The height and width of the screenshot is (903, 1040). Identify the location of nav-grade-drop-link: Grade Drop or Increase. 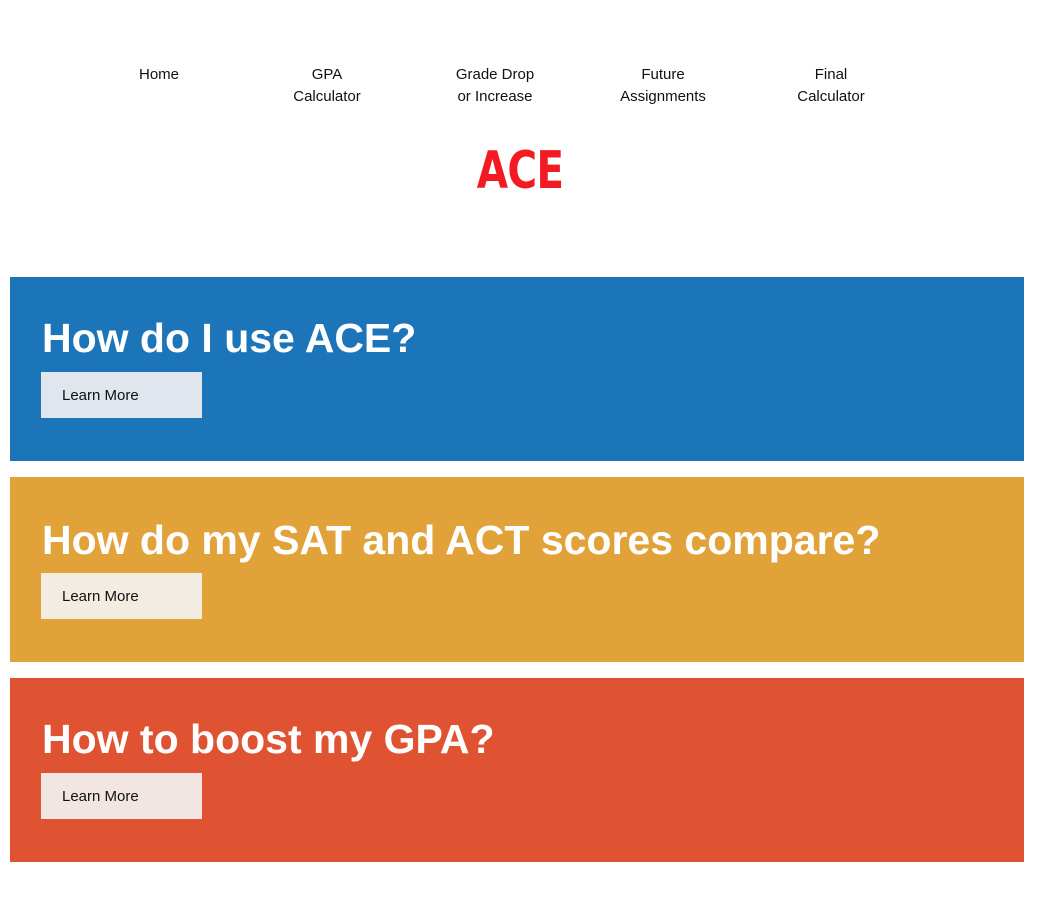
(495, 86).